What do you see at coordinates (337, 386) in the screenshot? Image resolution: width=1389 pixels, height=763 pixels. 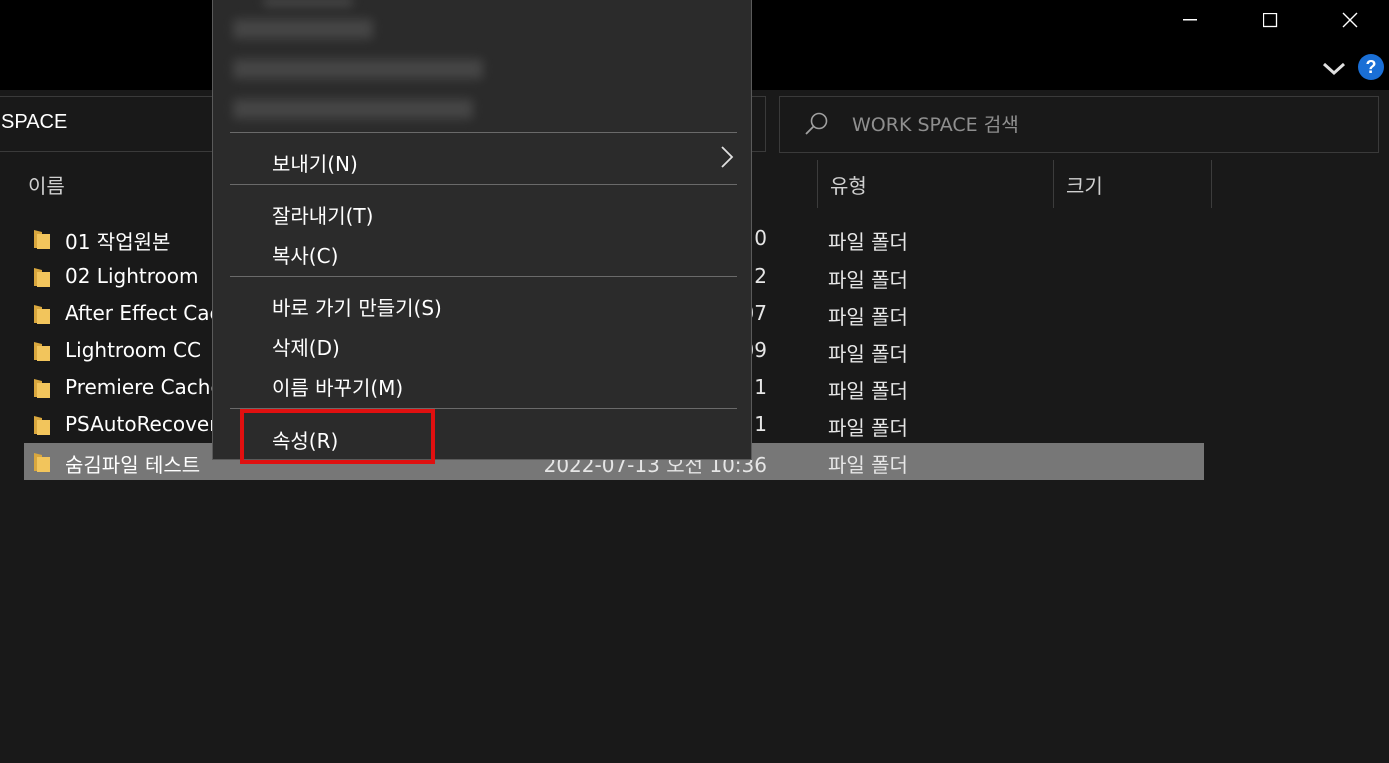 I see `menu-item-rename: 이름 바꾸기(M)` at bounding box center [337, 386].